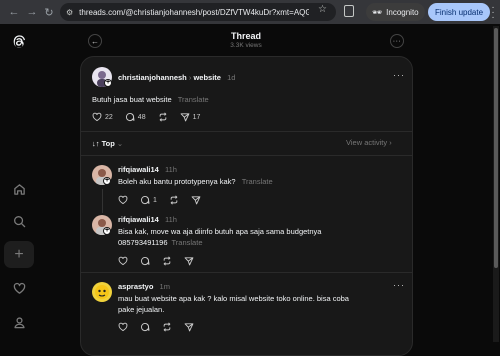 This screenshot has height=356, width=500. I want to click on incognito-icon: 🕶, so click(377, 12).